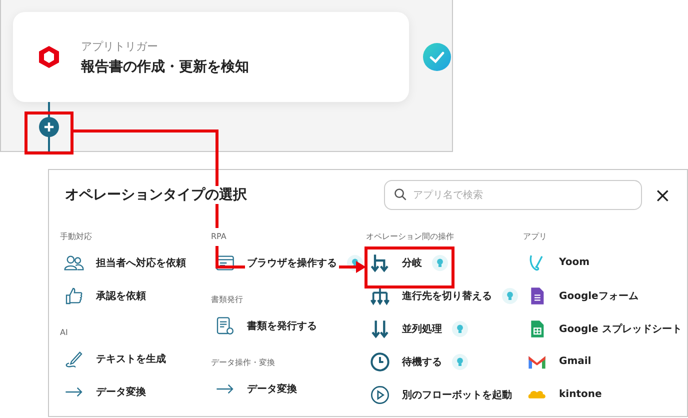  Describe the element at coordinates (165, 67) in the screenshot. I see `trigger-title: 報告書の作成・更新を検知` at that location.